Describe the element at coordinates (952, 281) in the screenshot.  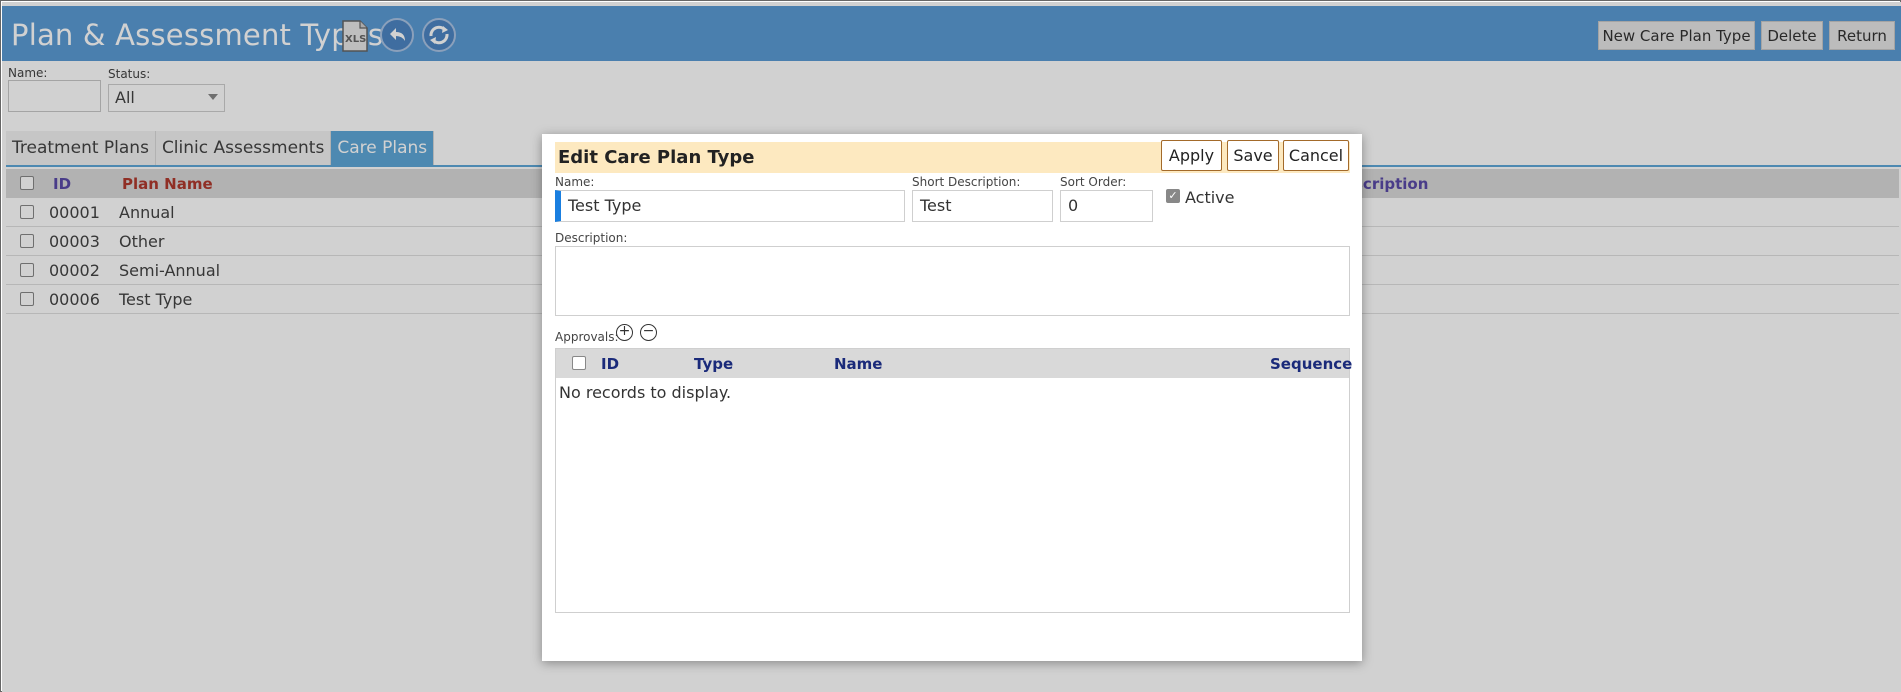
I see `description-field` at that location.